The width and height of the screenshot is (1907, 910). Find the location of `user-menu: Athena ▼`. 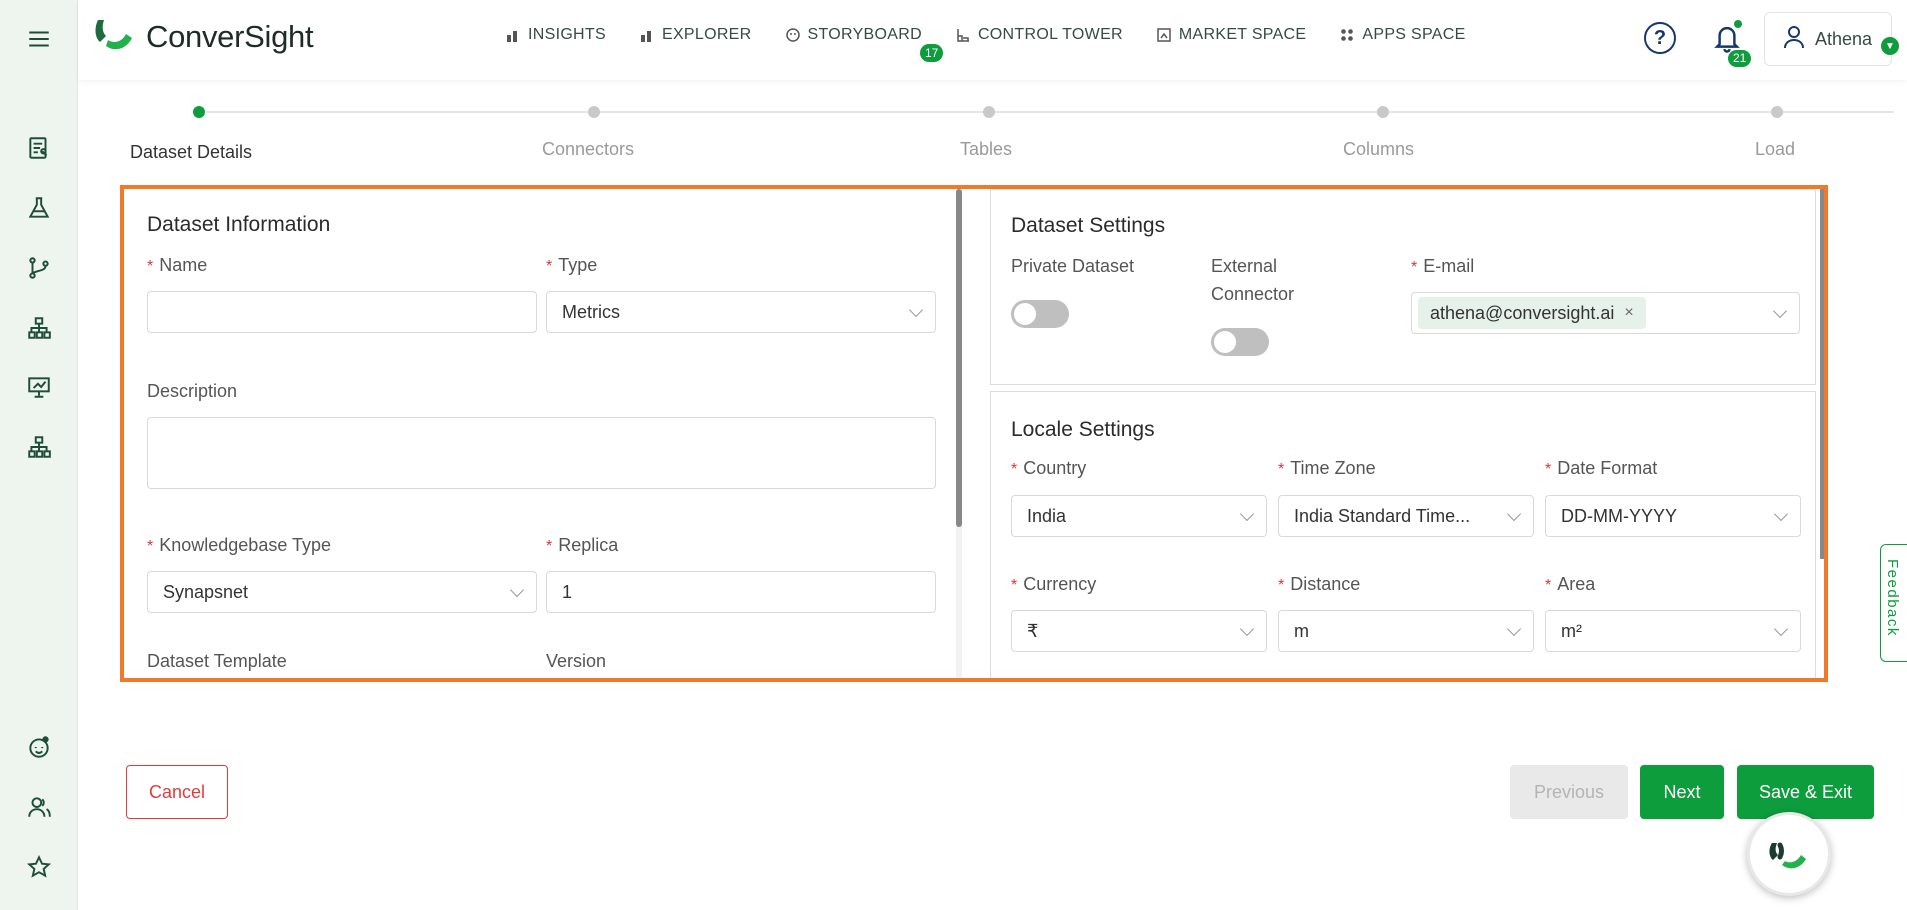

user-menu: Athena ▼ is located at coordinates (1831, 39).